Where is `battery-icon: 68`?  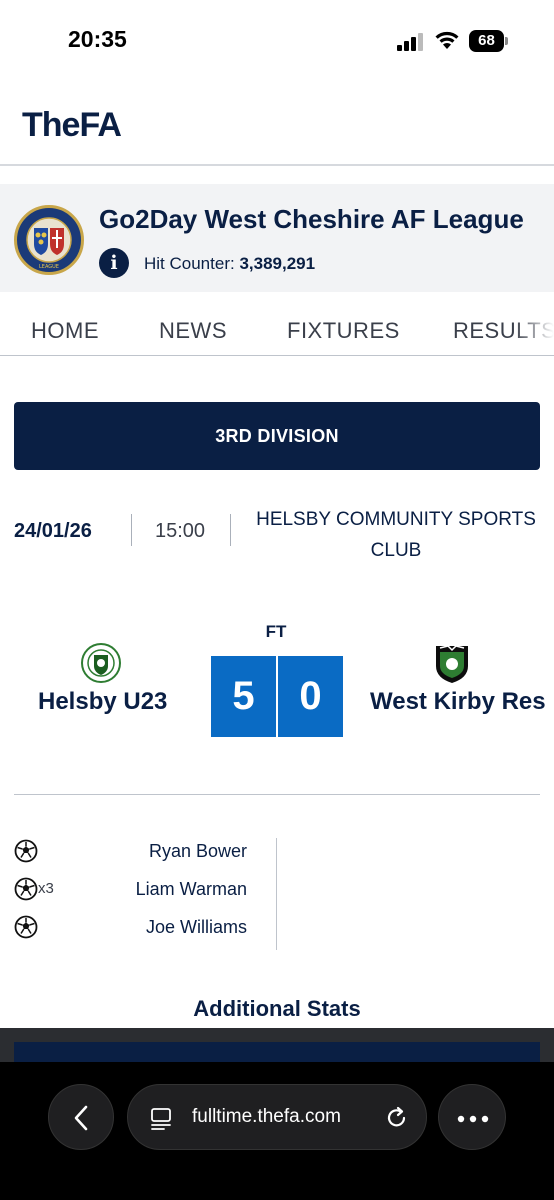
battery-icon: 68 is located at coordinates (489, 41).